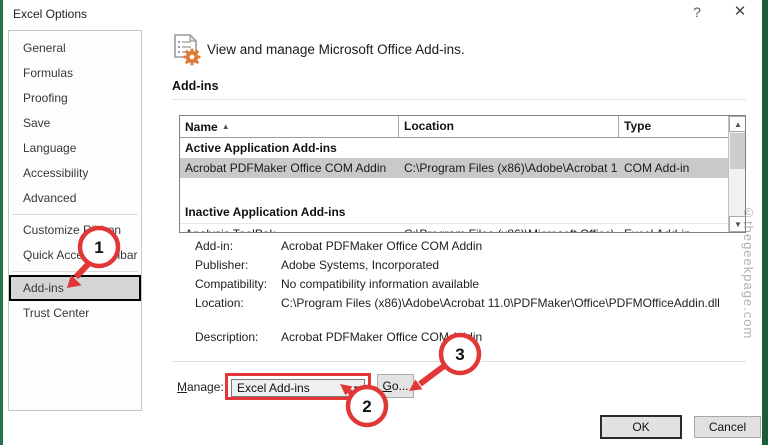  I want to click on gear-icon, so click(192, 57).